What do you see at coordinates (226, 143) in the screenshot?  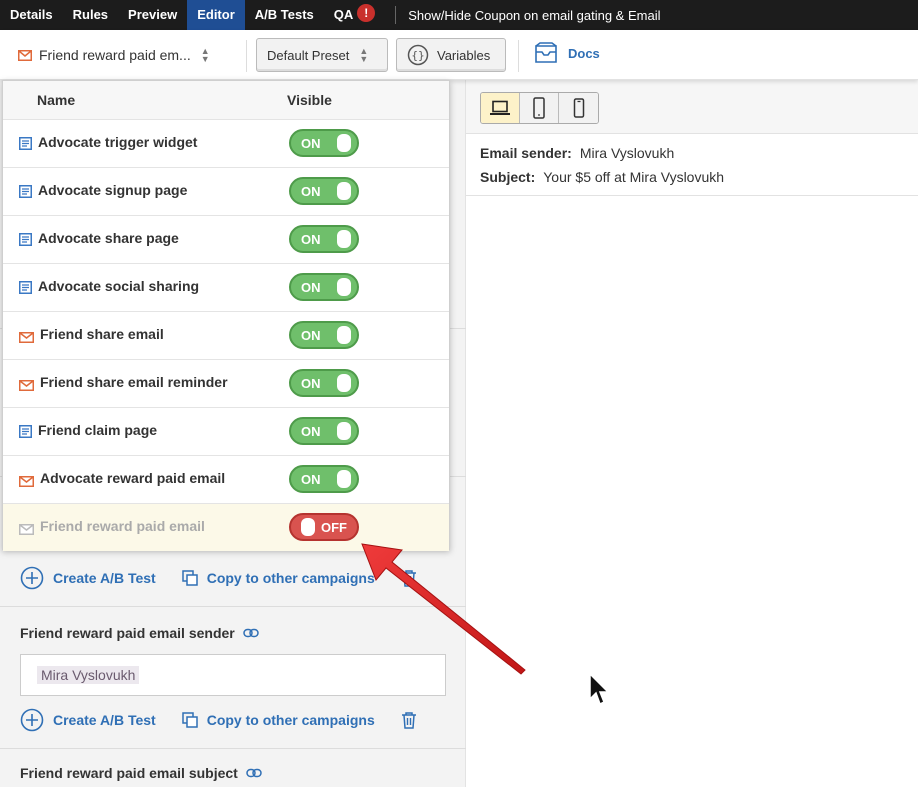 I see `visibility-row: Advocate trigger widget ON` at bounding box center [226, 143].